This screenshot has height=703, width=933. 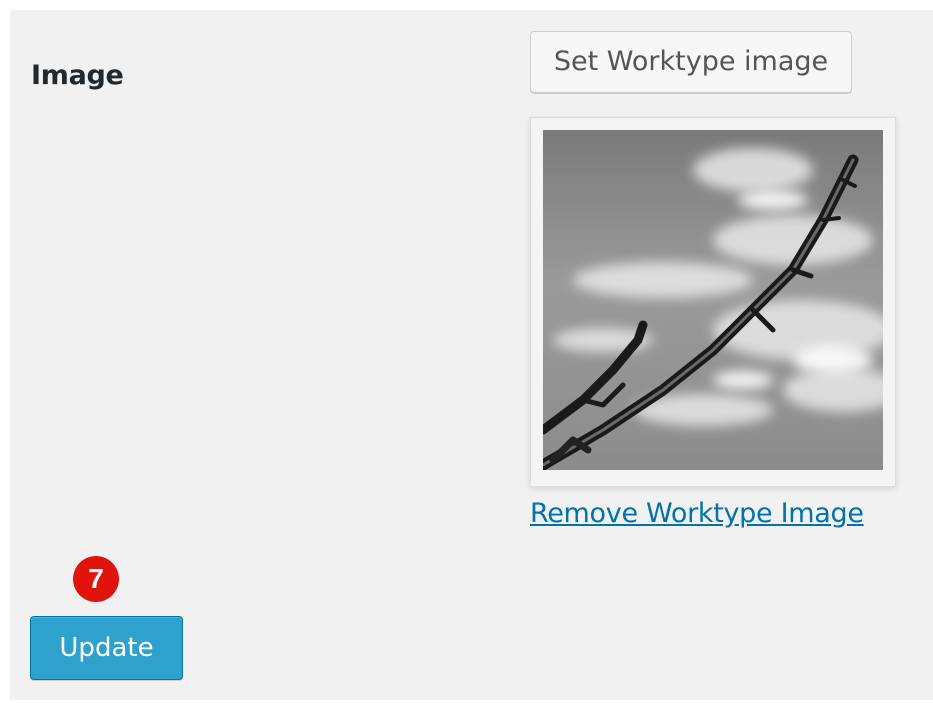 I want to click on image-field-label: Image, so click(x=77, y=75).